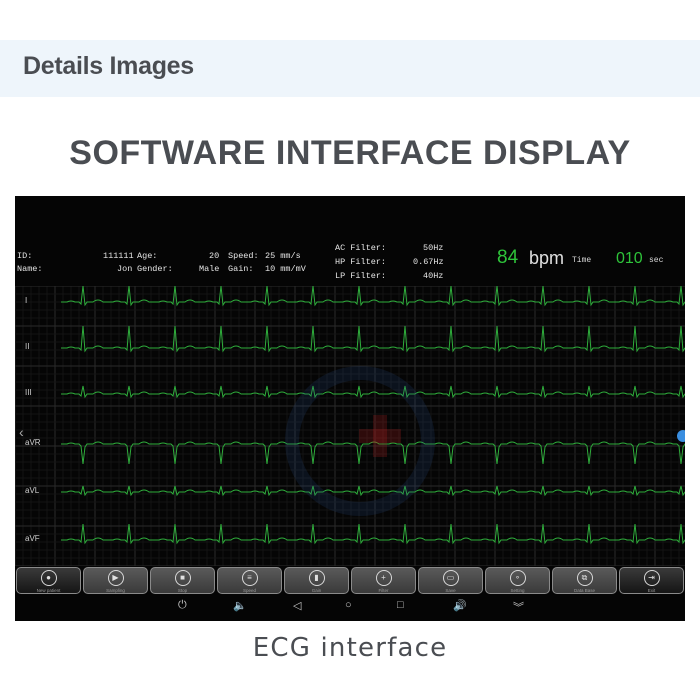  Describe the element at coordinates (182, 605) in the screenshot. I see `power-icon: ⏻` at that location.